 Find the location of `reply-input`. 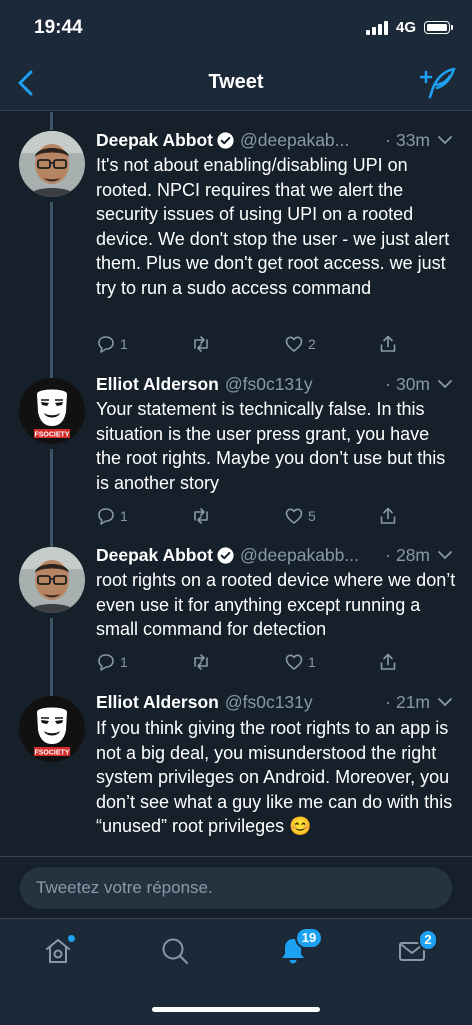

reply-input is located at coordinates (236, 888).